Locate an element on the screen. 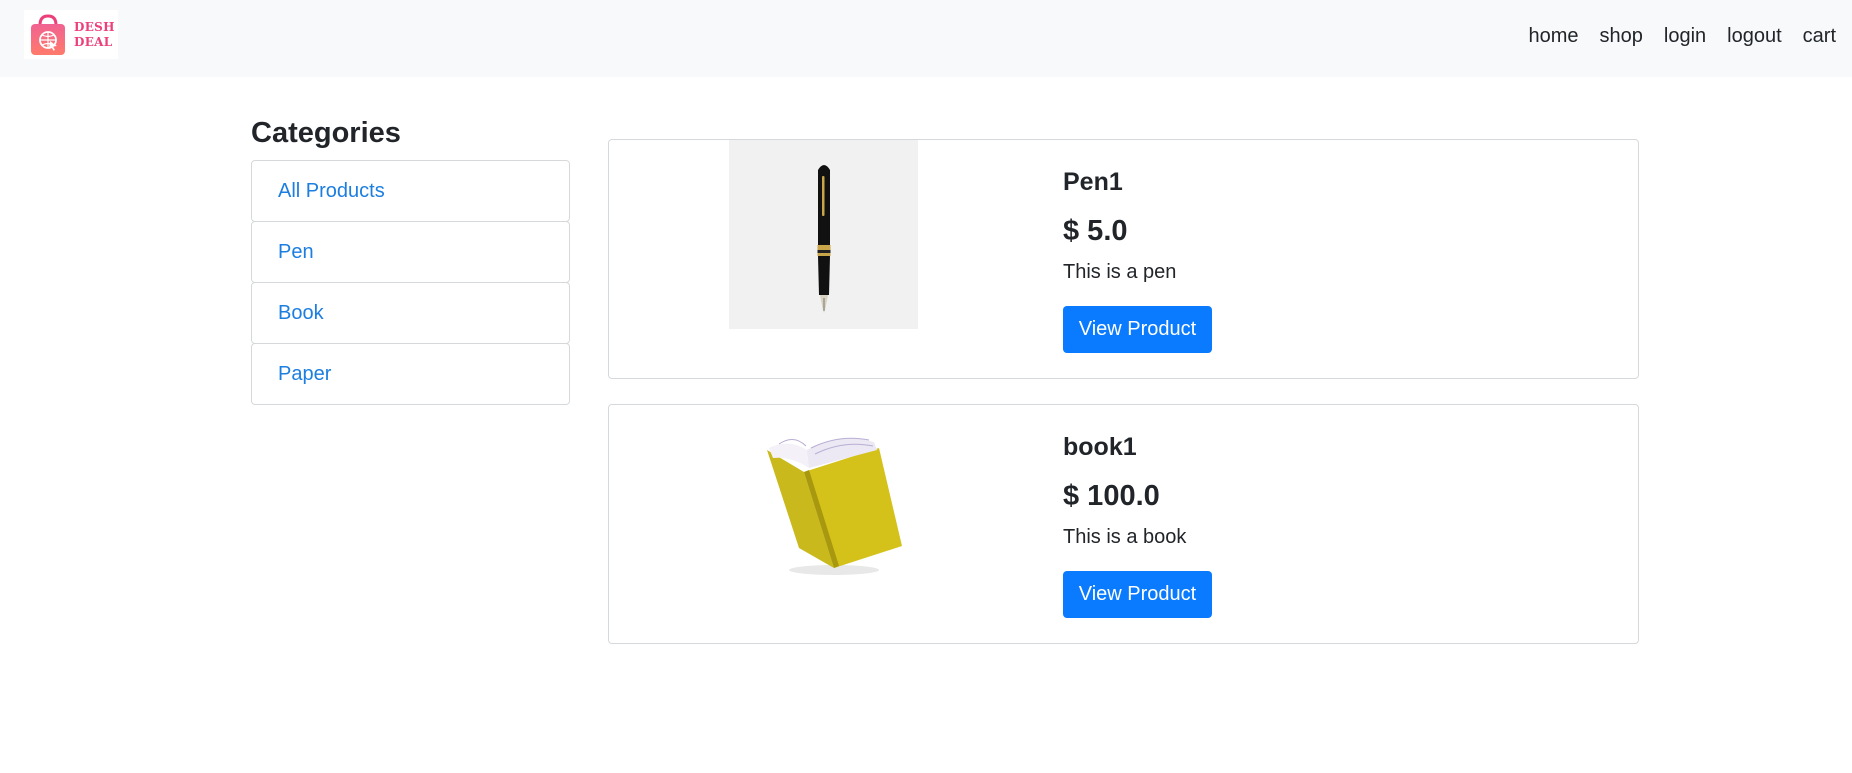  brand-name: DESH DEAL is located at coordinates (94, 35).